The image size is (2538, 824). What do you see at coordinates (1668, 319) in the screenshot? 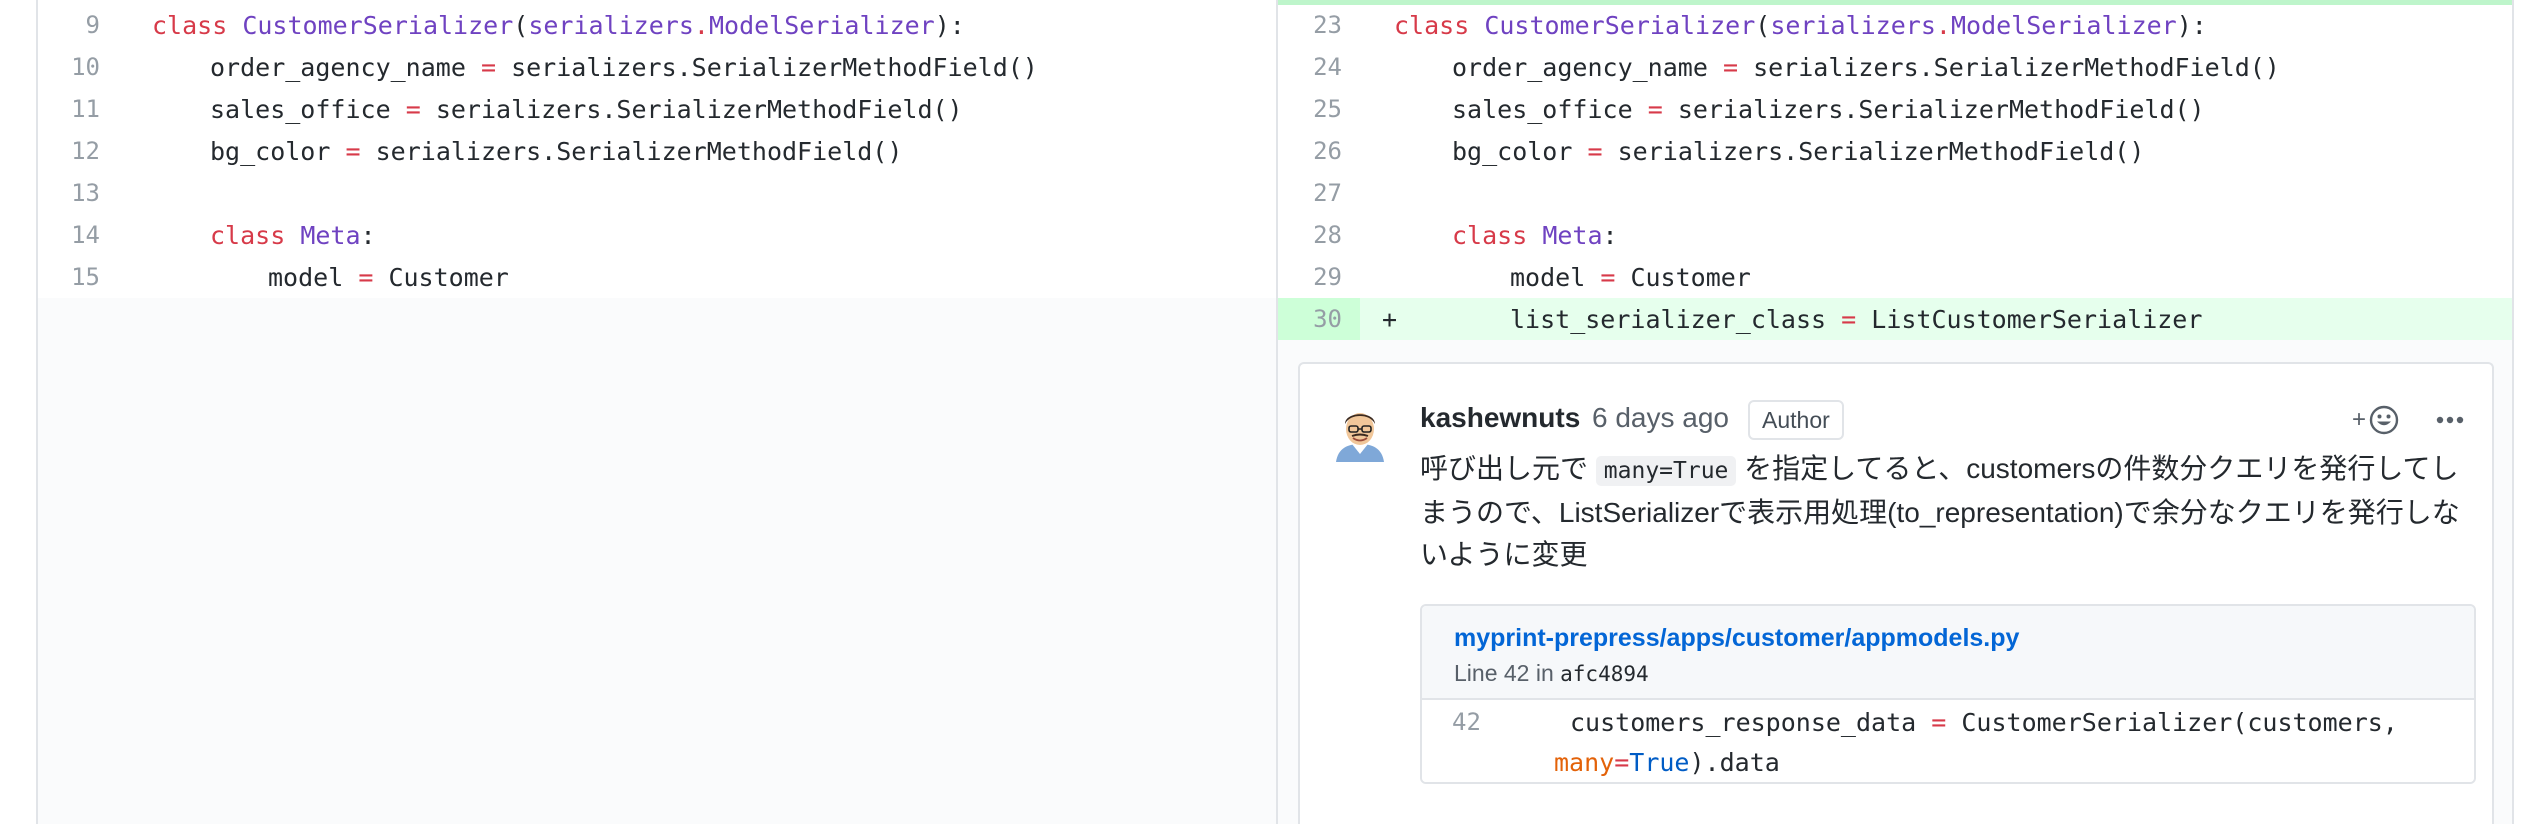
I see `attr-name: list_serializer_class` at bounding box center [1668, 319].